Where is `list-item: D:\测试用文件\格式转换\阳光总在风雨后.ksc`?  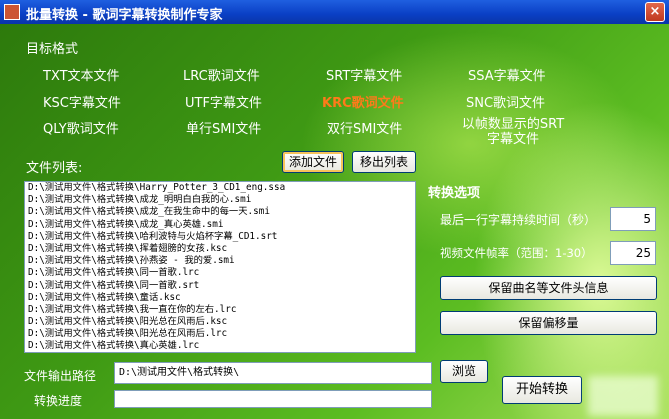
list-item: D:\测试用文件\格式转换\阳光总在风雨后.ksc is located at coordinates (220, 322).